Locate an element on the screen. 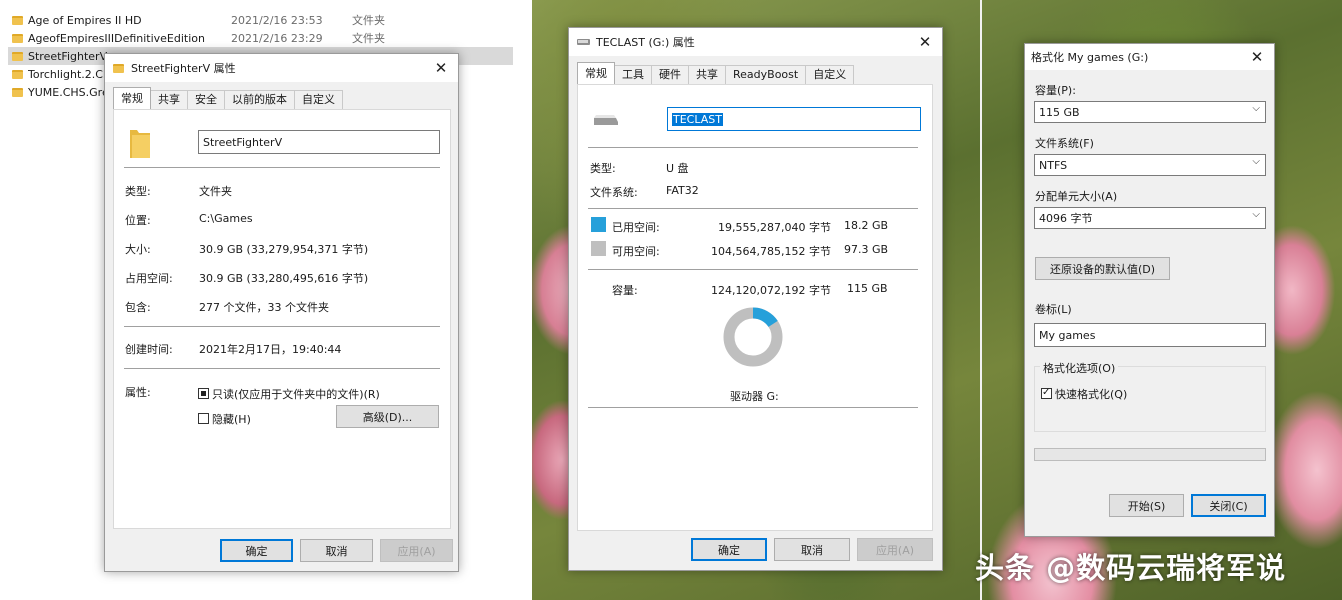 Image resolution: width=1342 pixels, height=600 pixels. title-bar: 格式化 My games (G:) ✕ is located at coordinates (1149, 57).